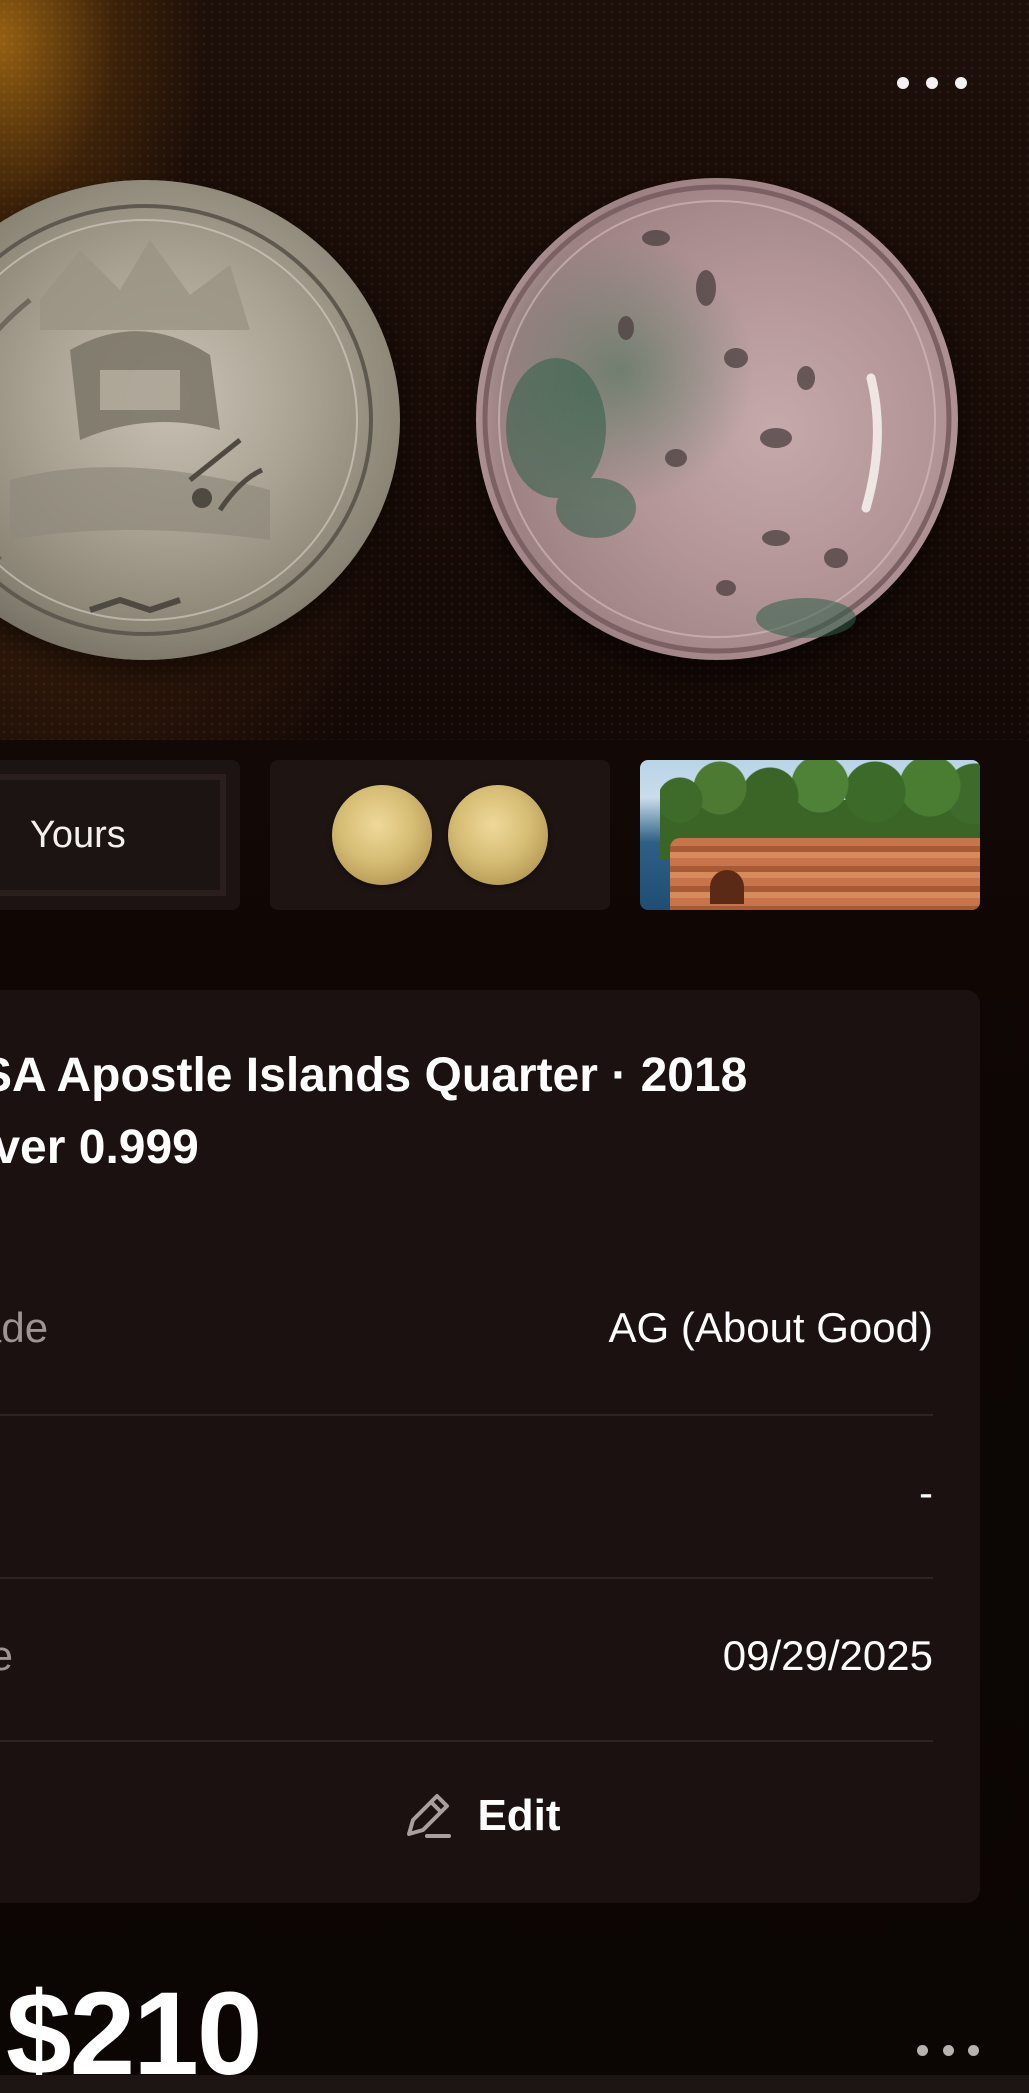  I want to click on thumbnail-yours: Yours, so click(120, 835).